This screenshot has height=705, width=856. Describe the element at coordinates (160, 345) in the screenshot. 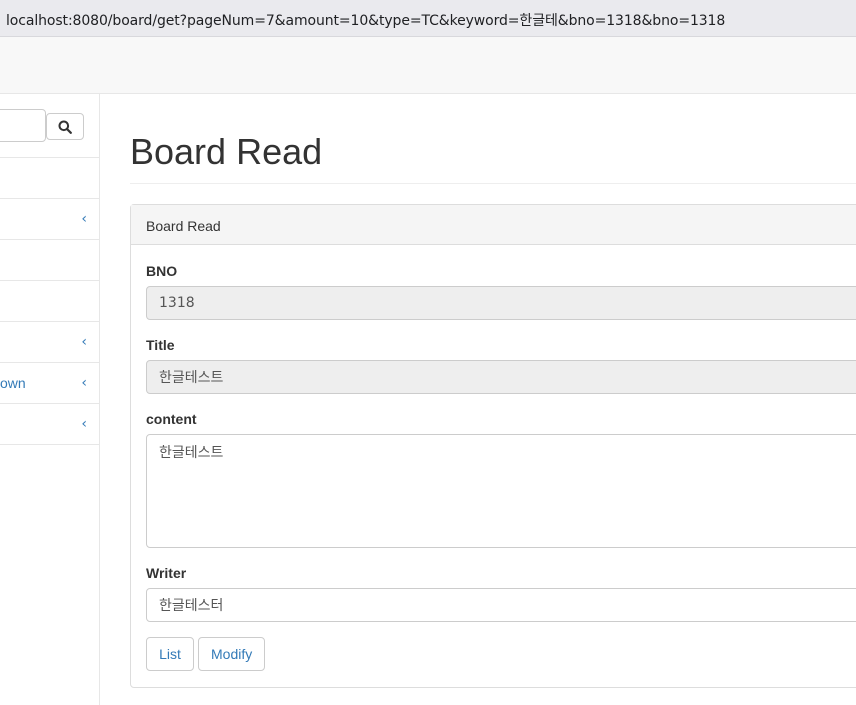

I see `title-label: Title` at that location.